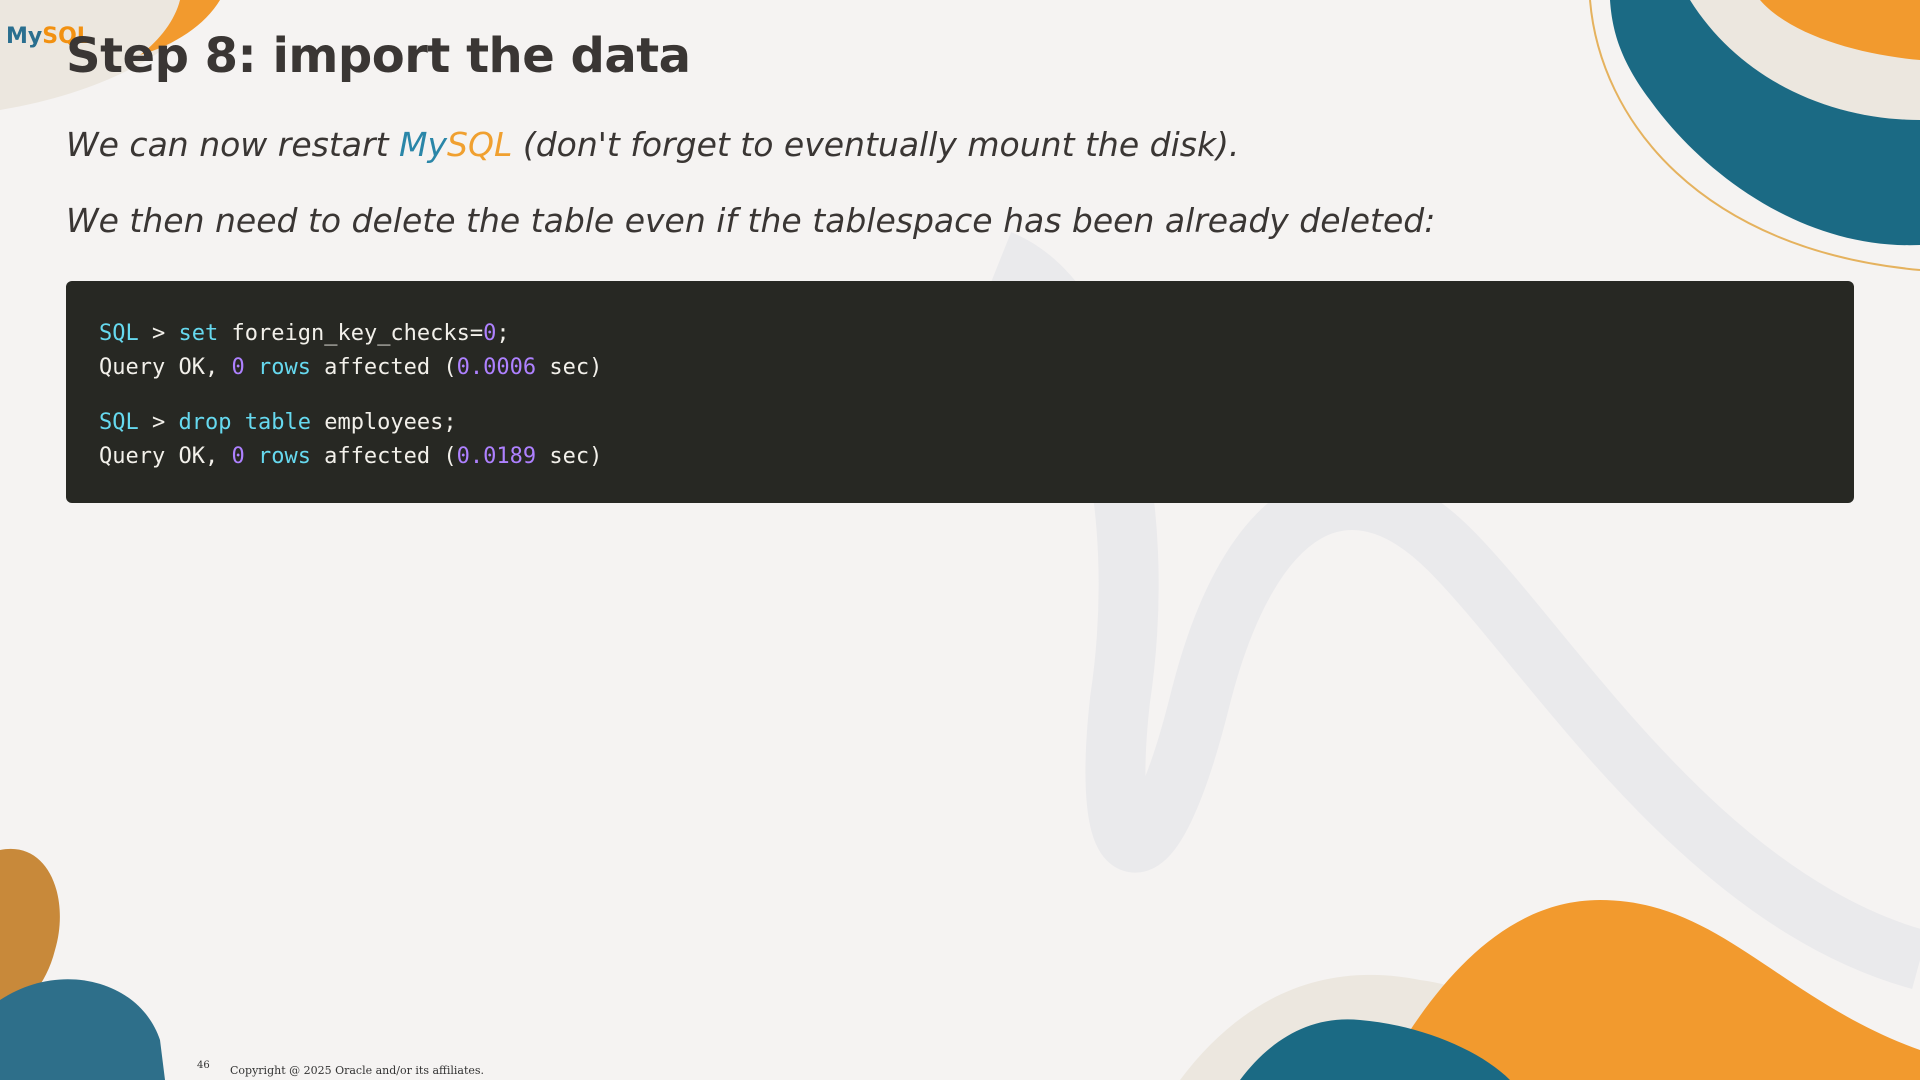 The width and height of the screenshot is (1920, 1080). Describe the element at coordinates (304, 333) in the screenshot. I see `code-line-command-1: SQL > set foreign_key_checks=0;` at that location.